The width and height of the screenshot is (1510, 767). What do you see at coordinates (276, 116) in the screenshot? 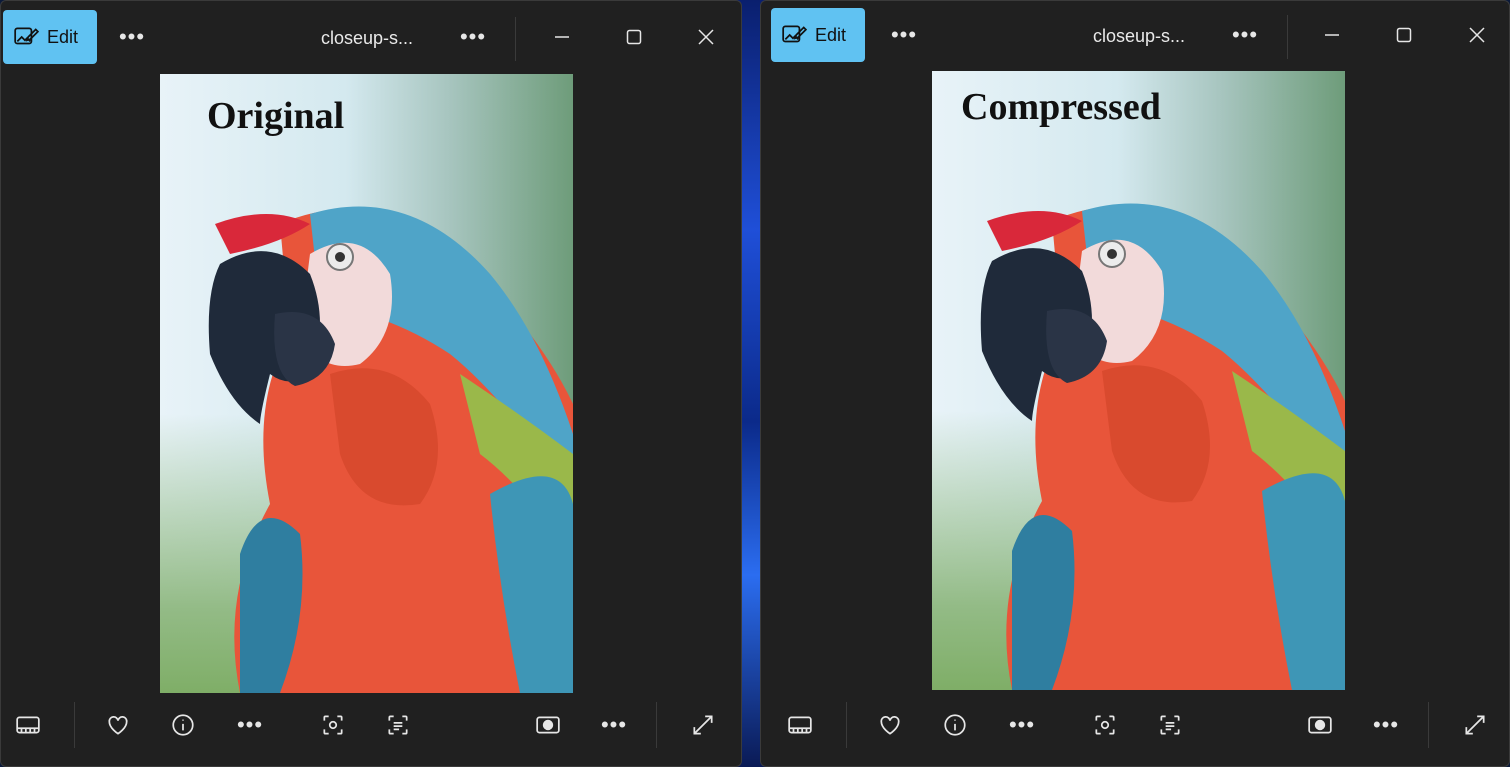
I see `image-label: Original` at bounding box center [276, 116].